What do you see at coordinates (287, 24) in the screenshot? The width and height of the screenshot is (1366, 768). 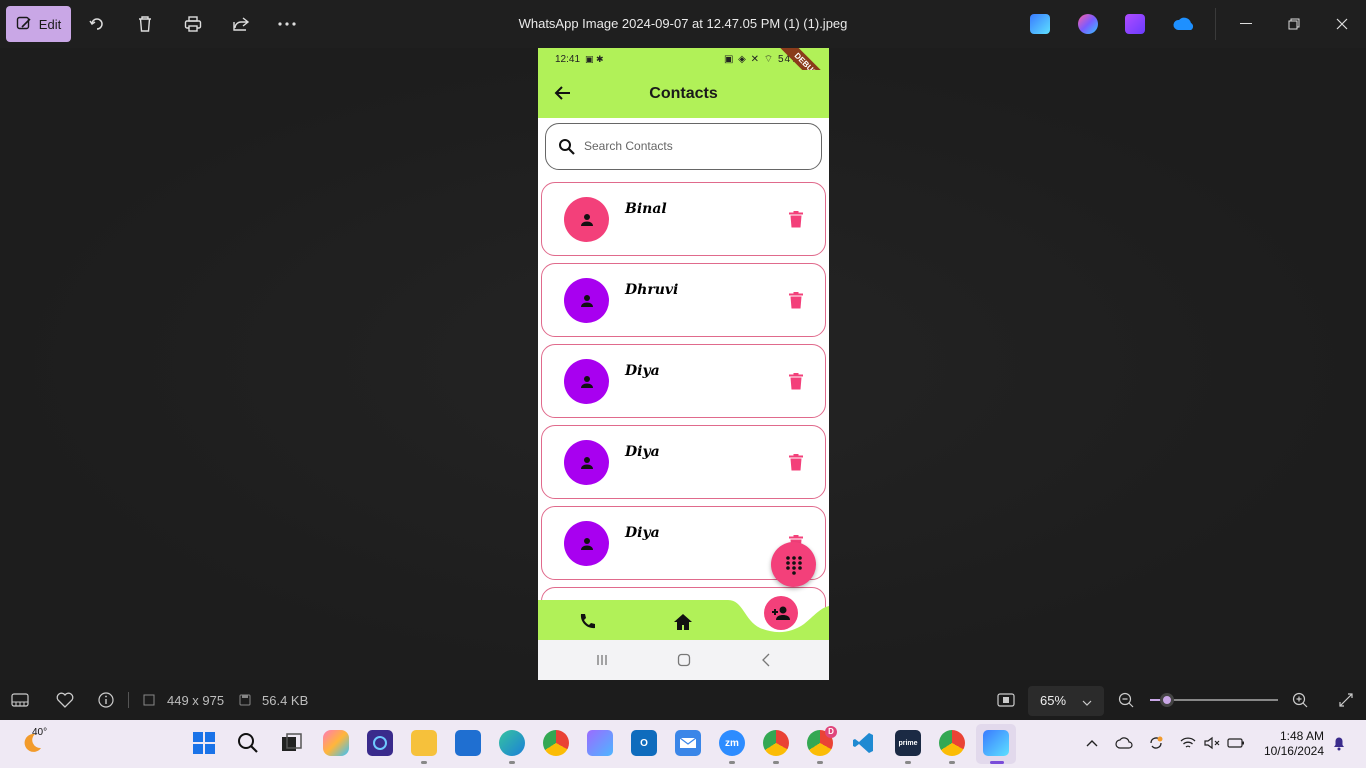 I see `more-icon` at bounding box center [287, 24].